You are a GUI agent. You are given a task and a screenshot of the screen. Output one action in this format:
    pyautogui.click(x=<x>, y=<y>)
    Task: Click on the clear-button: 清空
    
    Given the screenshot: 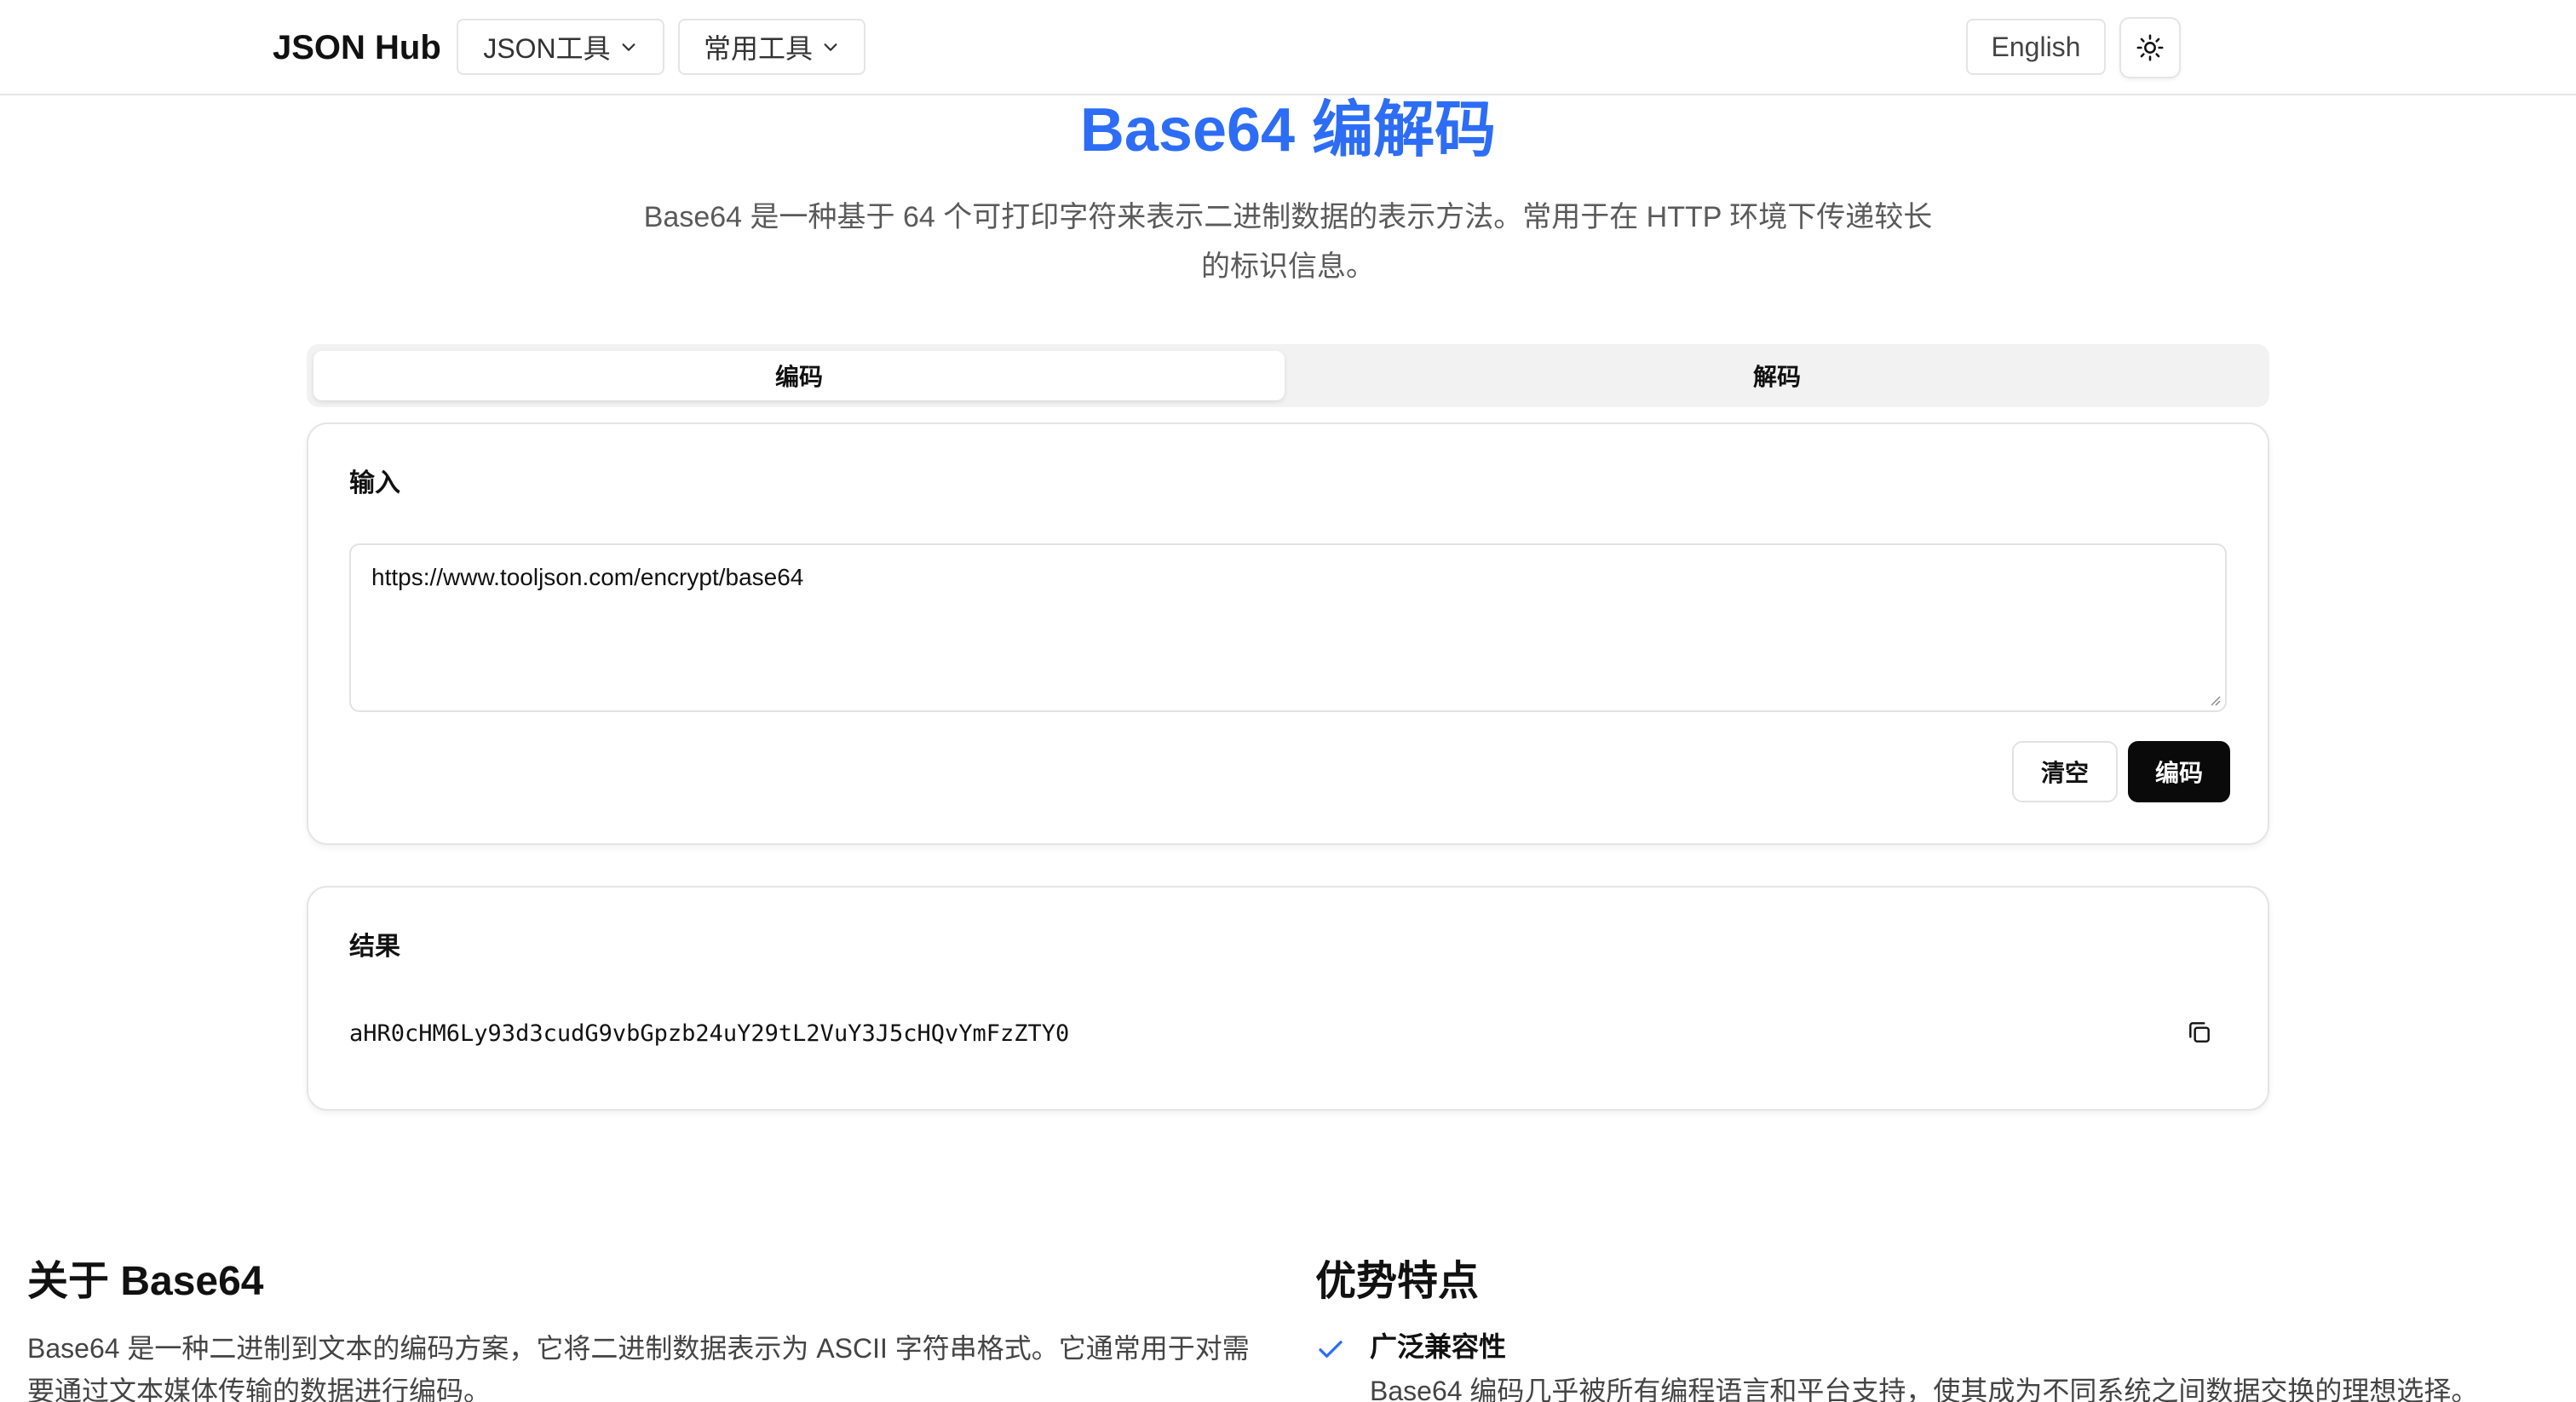 What is the action you would take?
    pyautogui.click(x=2065, y=771)
    